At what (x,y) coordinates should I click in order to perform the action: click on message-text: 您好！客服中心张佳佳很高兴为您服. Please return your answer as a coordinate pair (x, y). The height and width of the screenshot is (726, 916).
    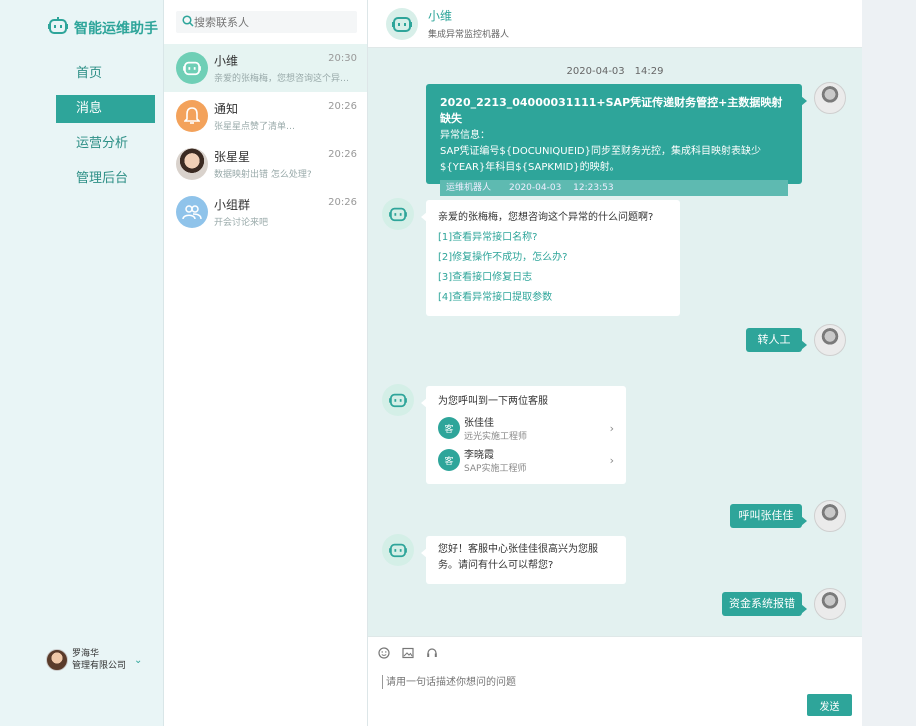
    Looking at the image, I should click on (518, 549).